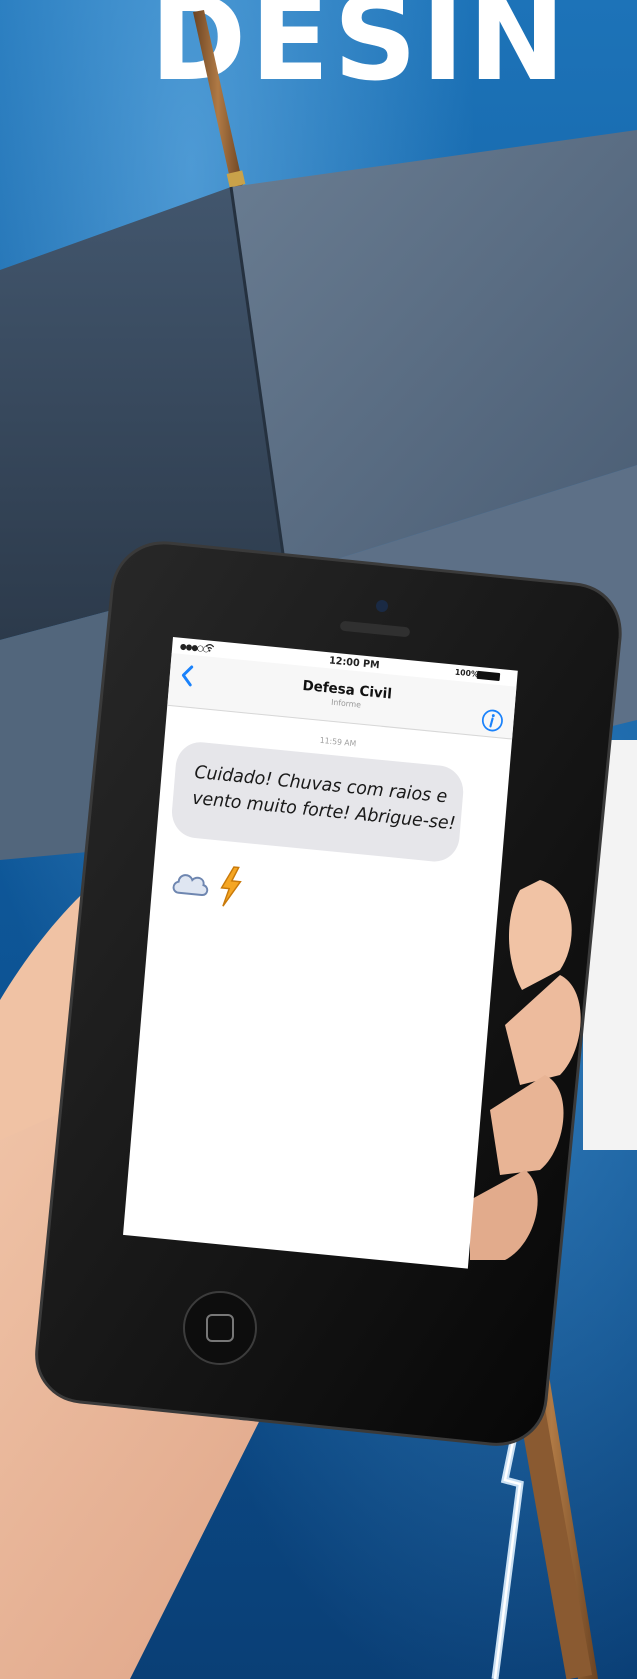  I want to click on lightning-bolt-icon, so click(231, 886).